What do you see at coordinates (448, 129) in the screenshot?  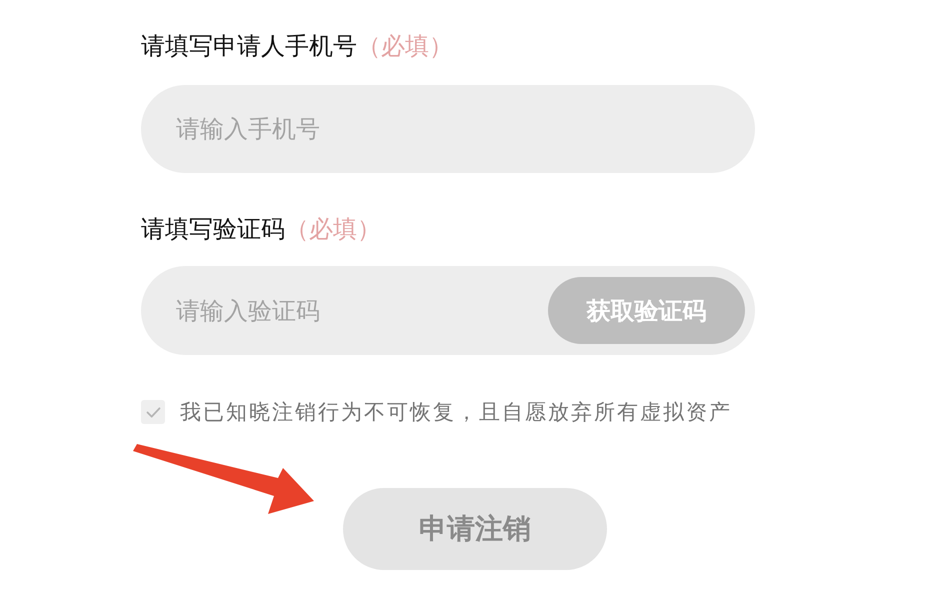 I see `phone-input-field: 请输入手机号` at bounding box center [448, 129].